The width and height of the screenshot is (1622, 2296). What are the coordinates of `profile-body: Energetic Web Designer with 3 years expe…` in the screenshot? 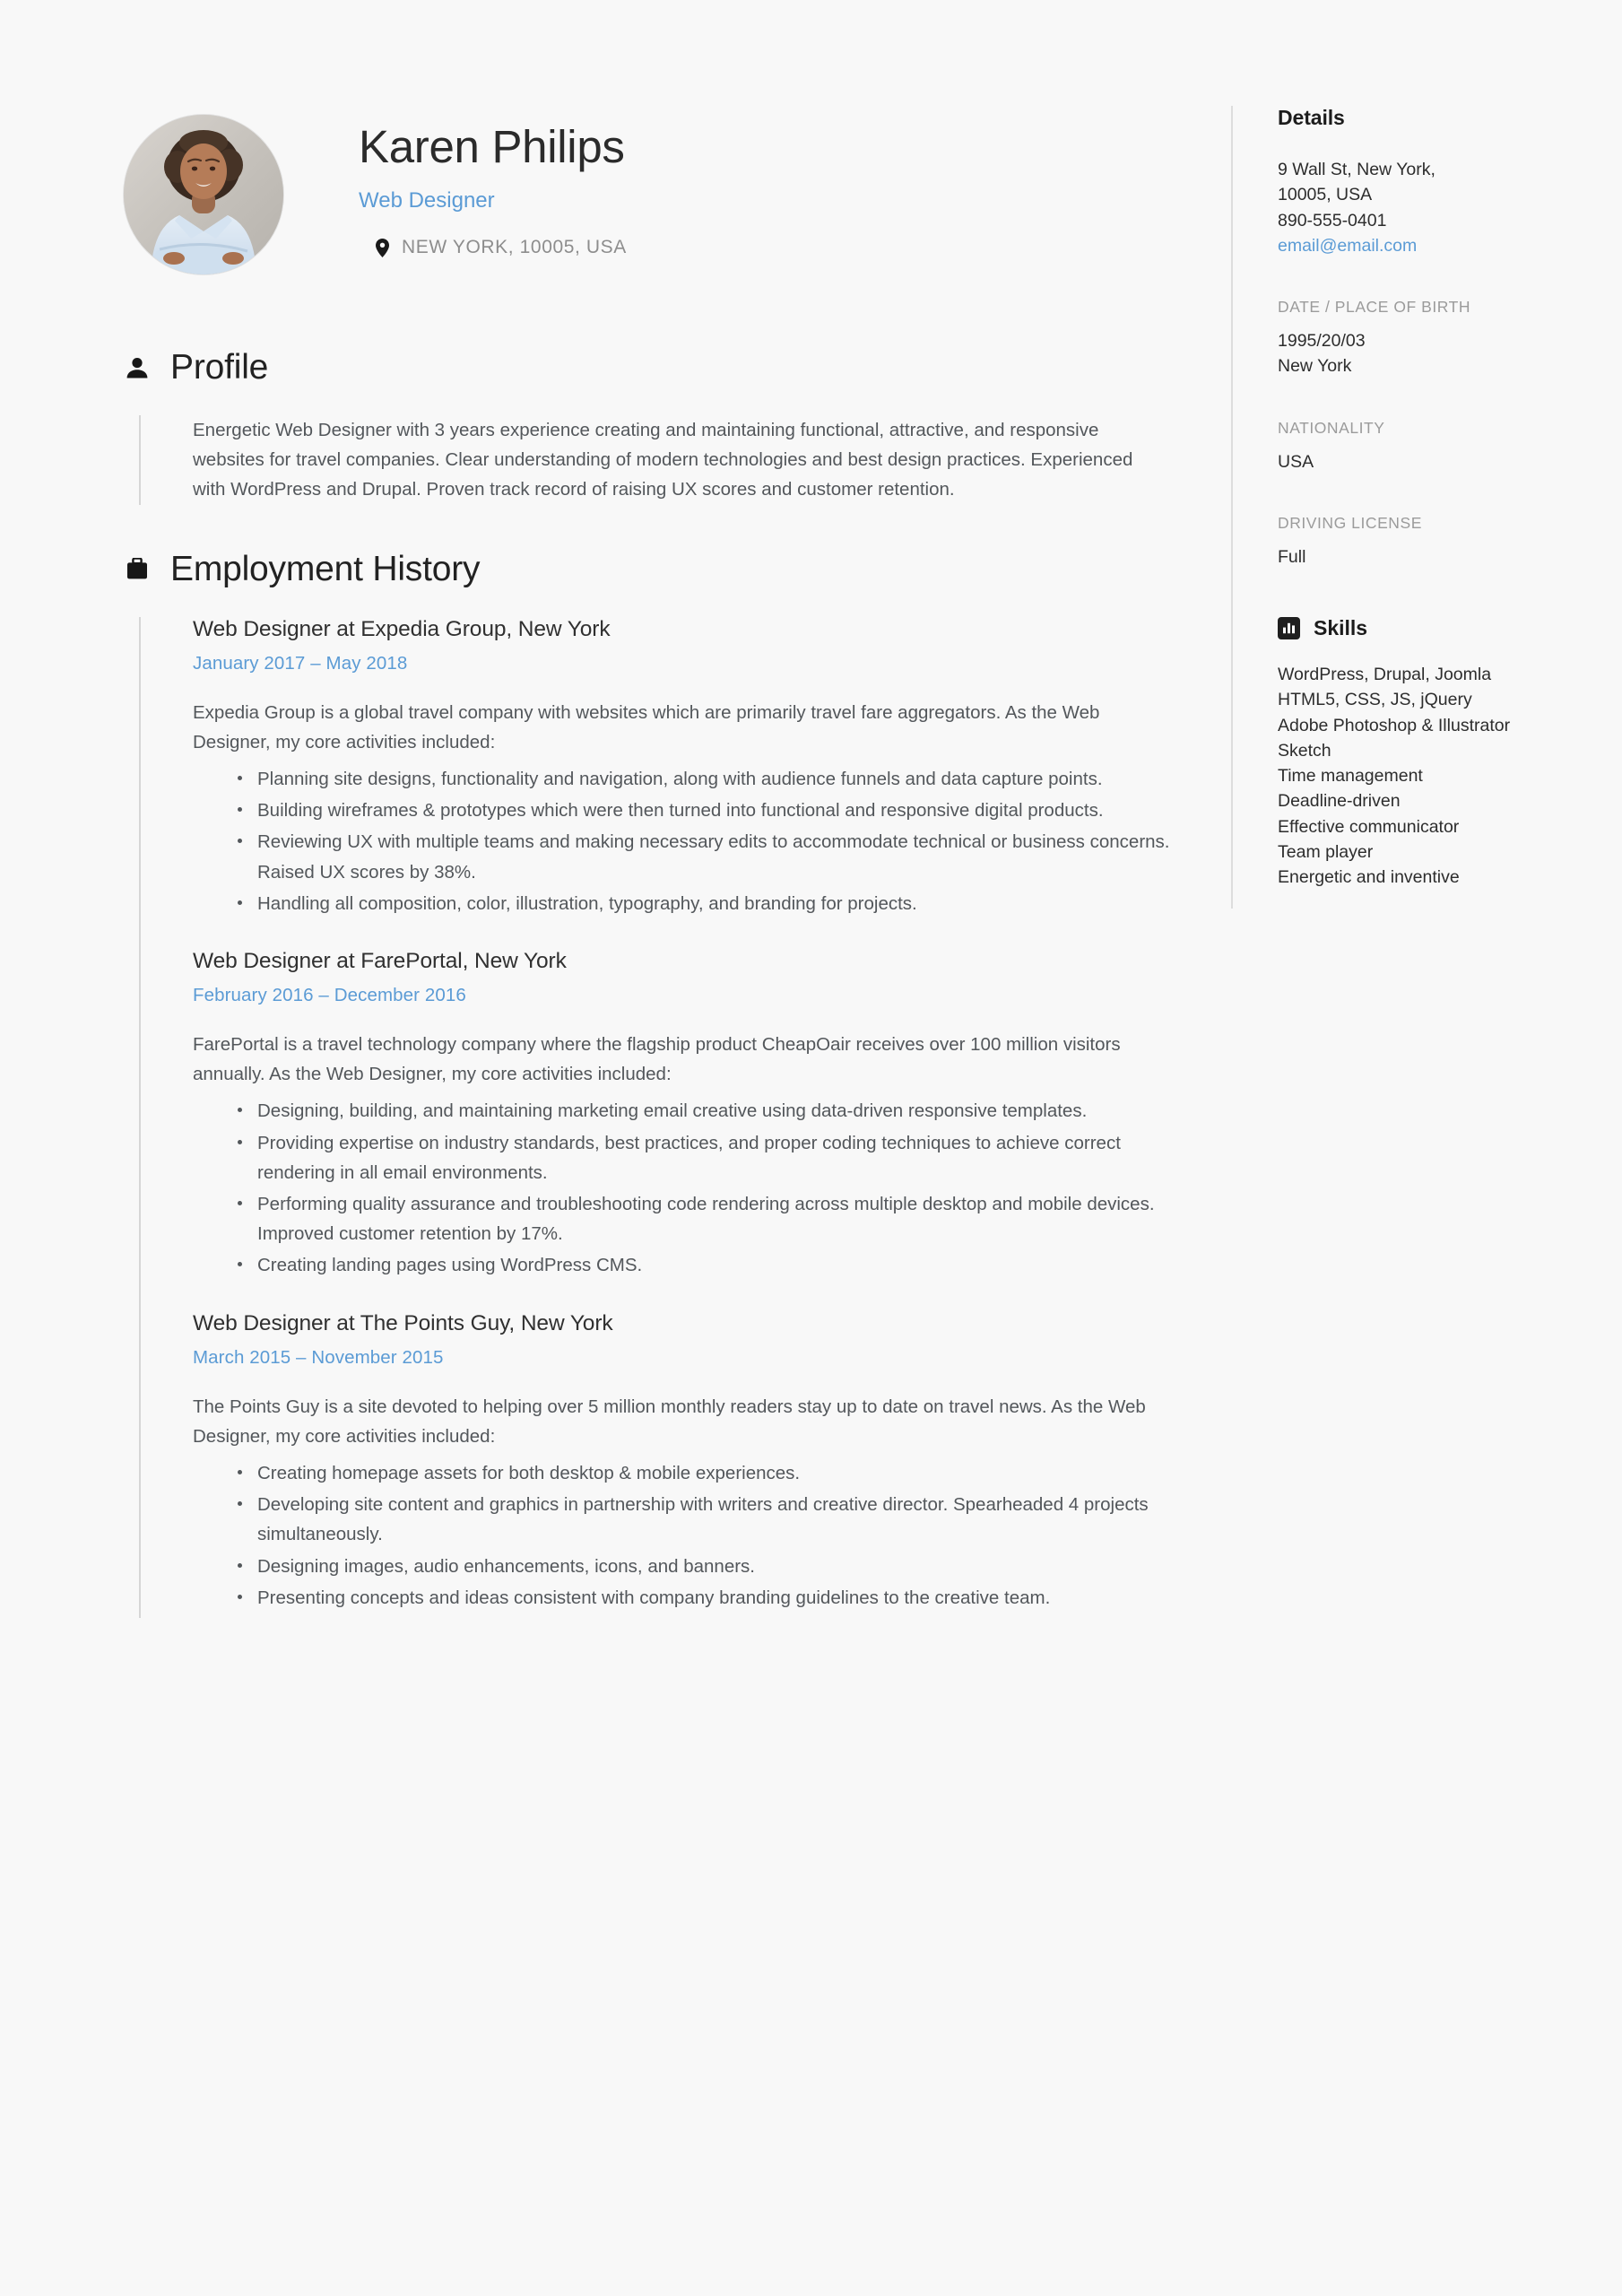 It's located at (667, 460).